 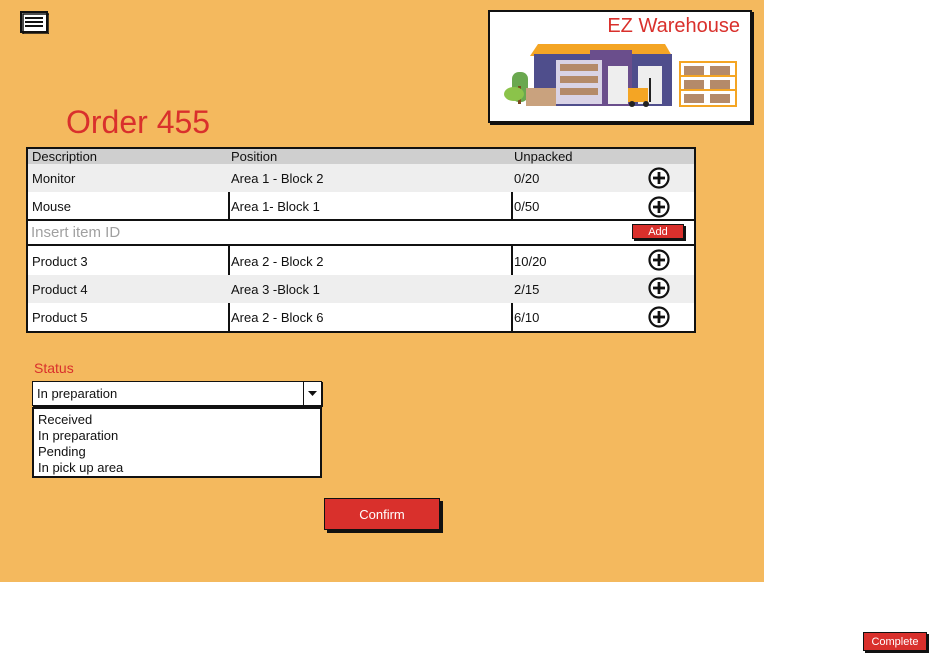 I want to click on status-label: Status, so click(x=54, y=368).